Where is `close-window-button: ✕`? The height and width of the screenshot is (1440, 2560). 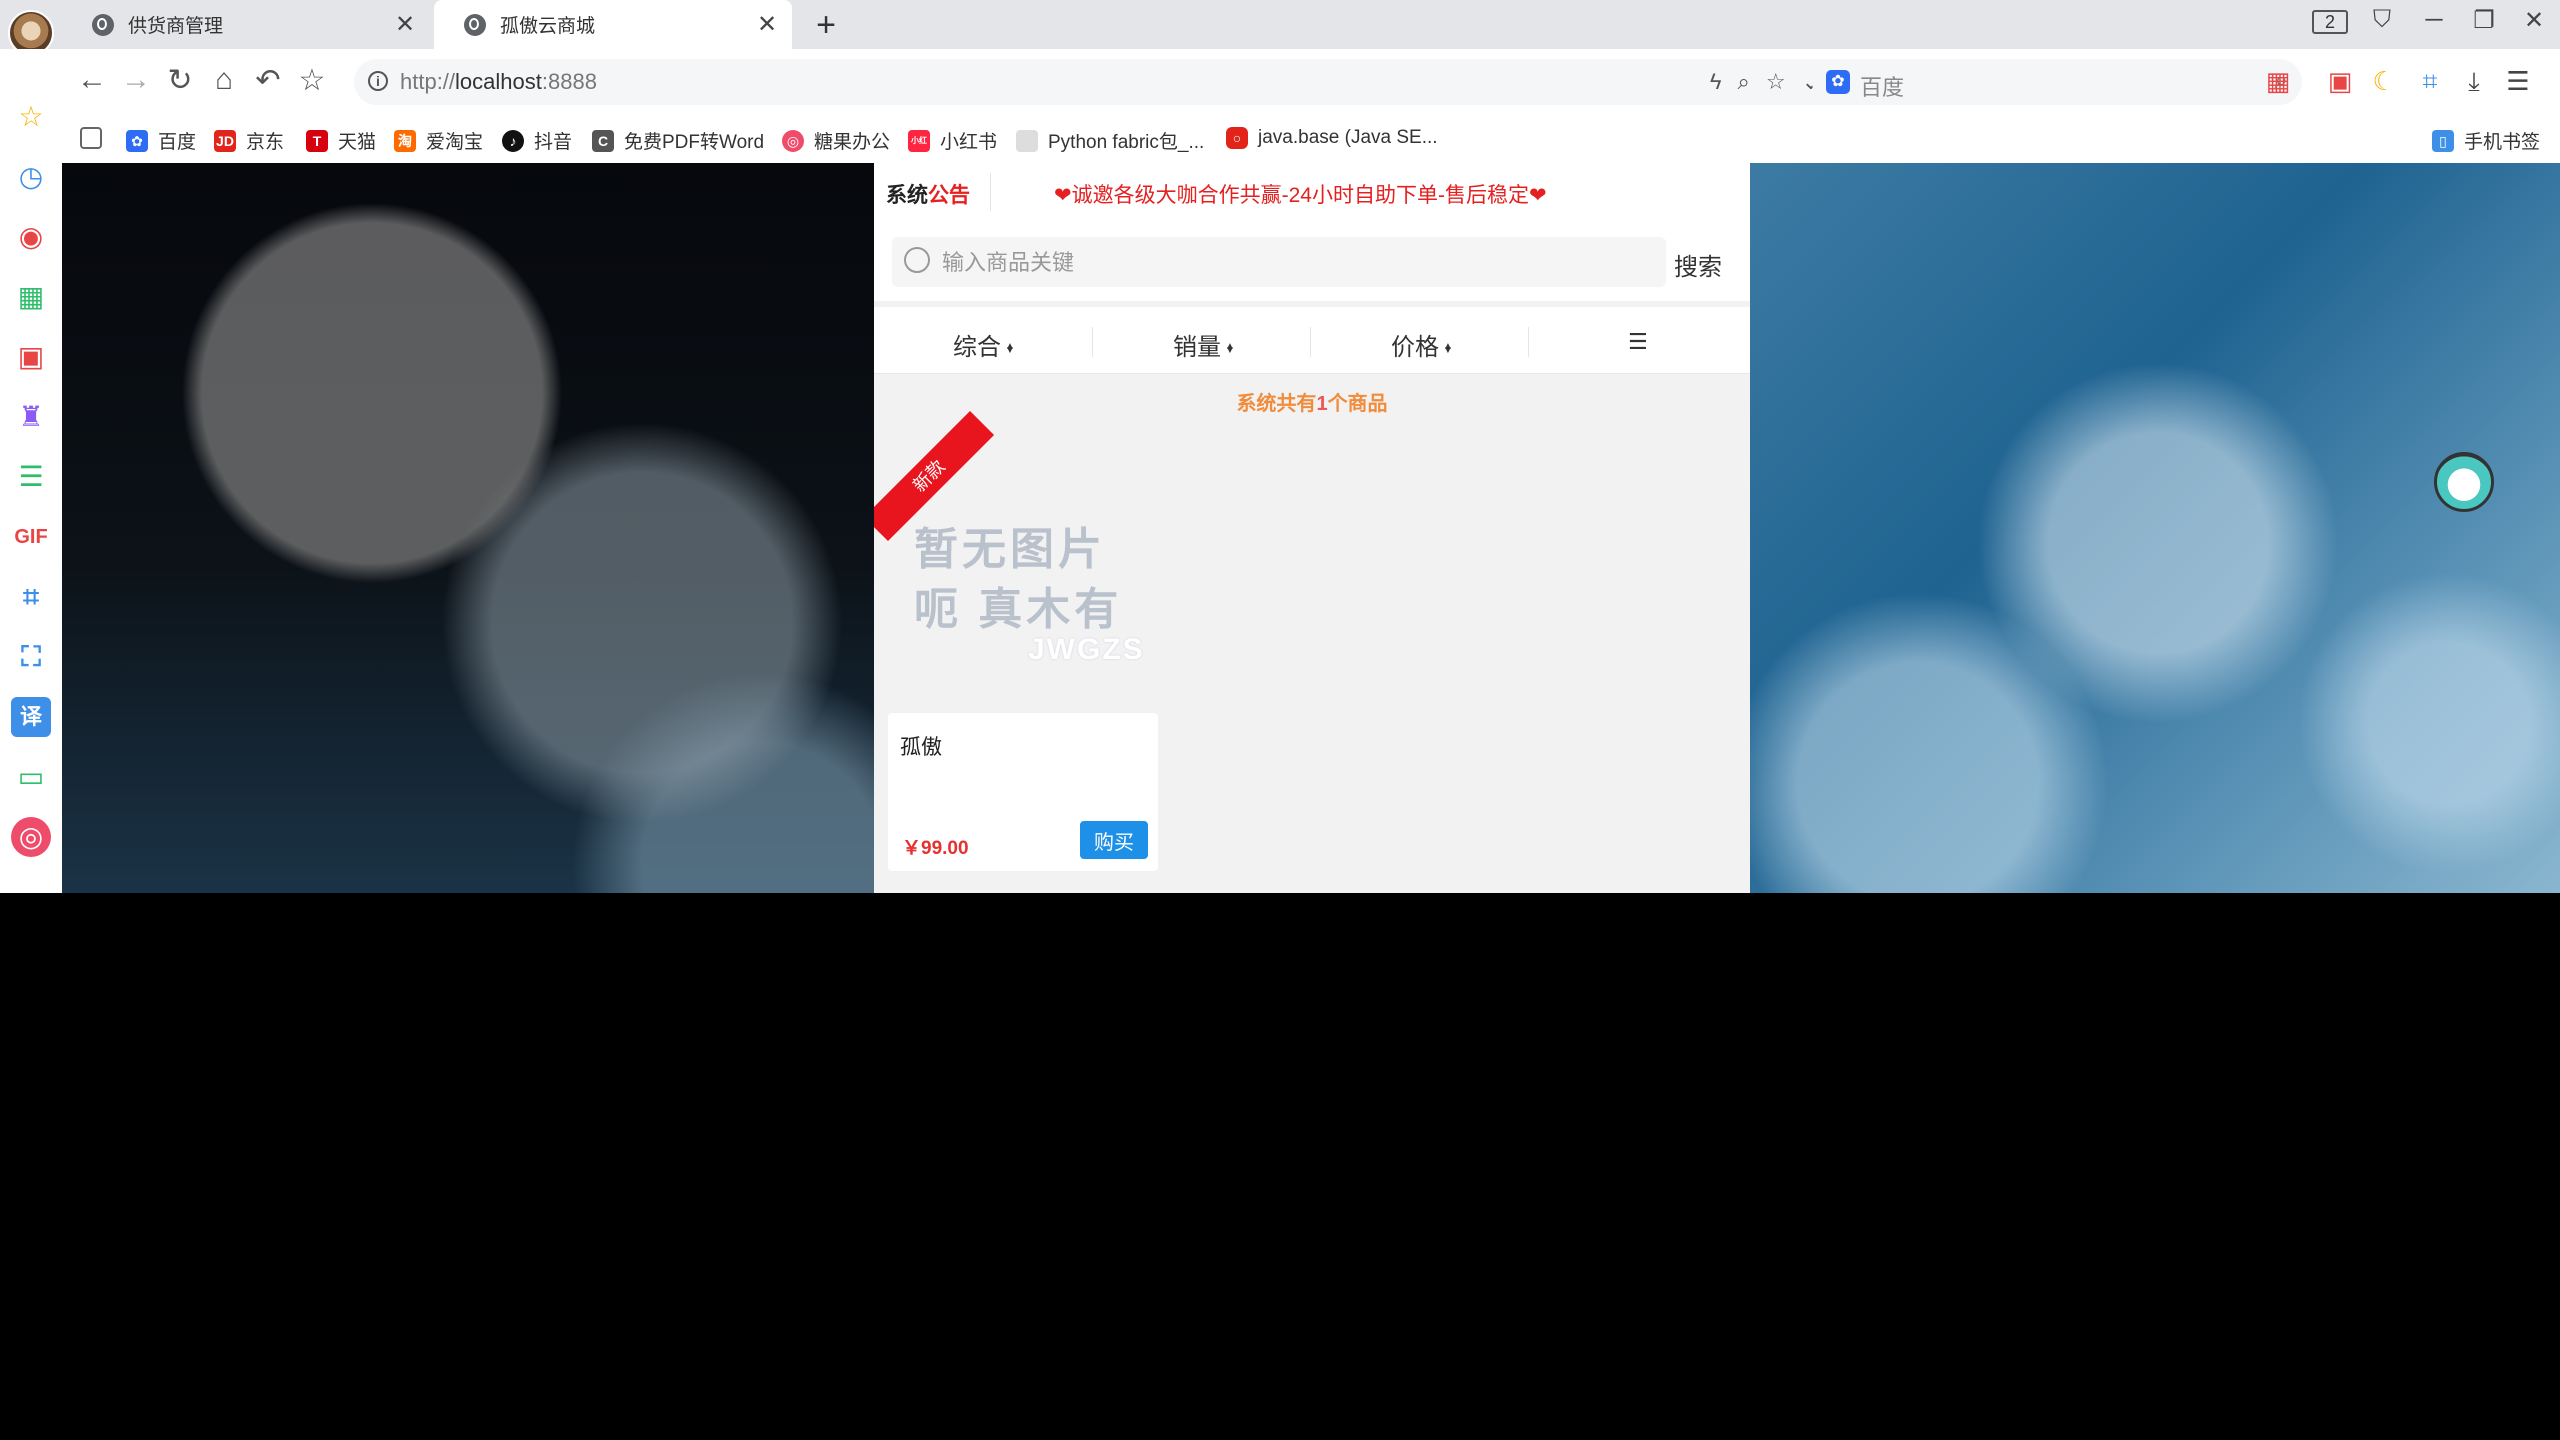
close-window-button: ✕ is located at coordinates (2534, 20).